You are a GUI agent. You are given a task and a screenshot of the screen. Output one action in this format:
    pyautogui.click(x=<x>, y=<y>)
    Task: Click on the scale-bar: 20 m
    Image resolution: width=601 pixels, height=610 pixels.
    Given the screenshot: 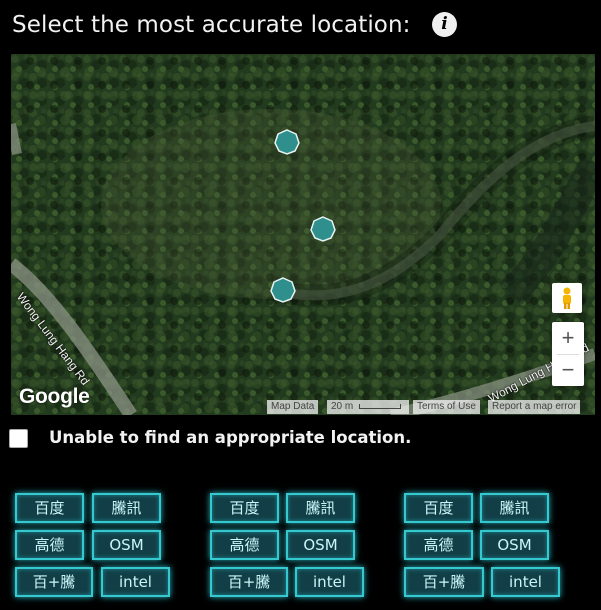 What is the action you would take?
    pyautogui.click(x=368, y=407)
    